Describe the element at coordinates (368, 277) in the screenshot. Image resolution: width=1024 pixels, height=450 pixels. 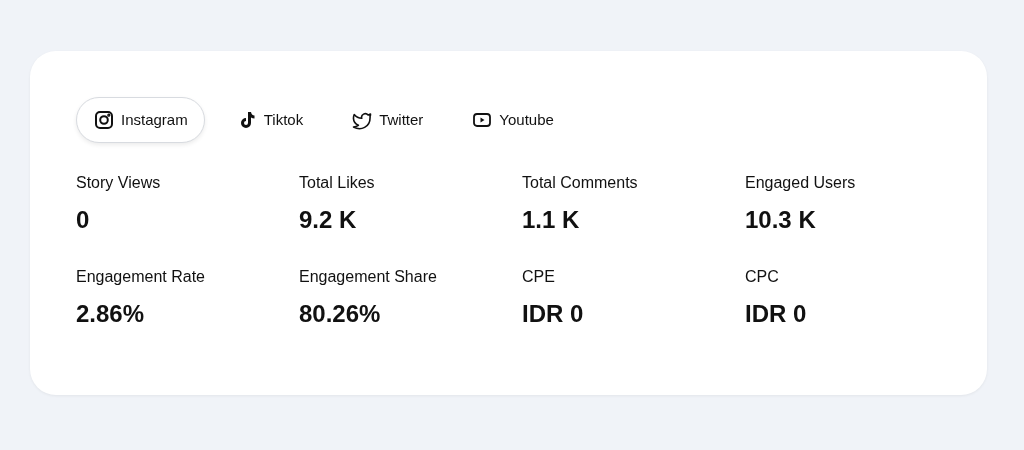
I see `metric-label: Engagement Share` at that location.